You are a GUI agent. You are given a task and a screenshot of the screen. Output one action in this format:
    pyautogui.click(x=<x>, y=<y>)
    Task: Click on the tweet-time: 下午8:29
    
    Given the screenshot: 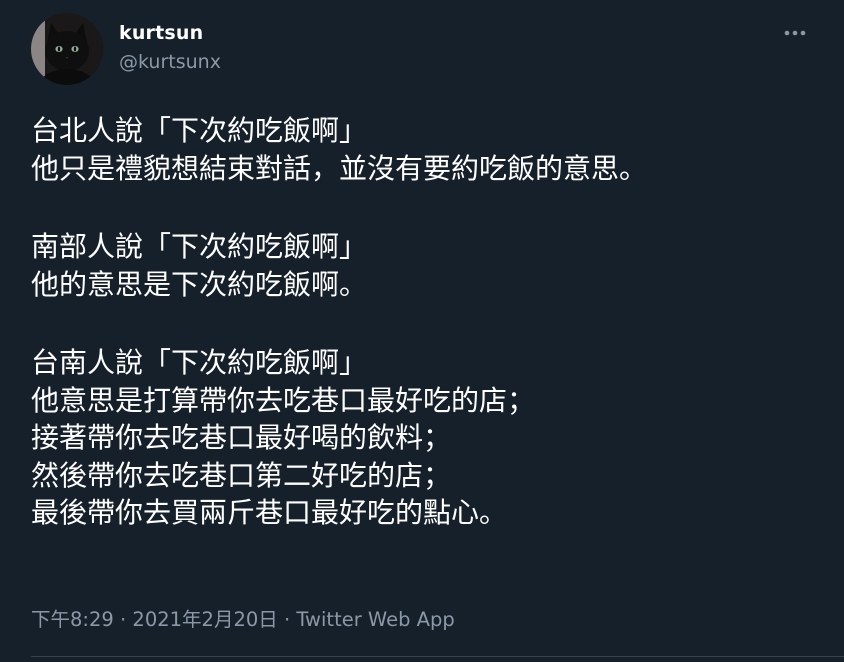 What is the action you would take?
    pyautogui.click(x=72, y=619)
    